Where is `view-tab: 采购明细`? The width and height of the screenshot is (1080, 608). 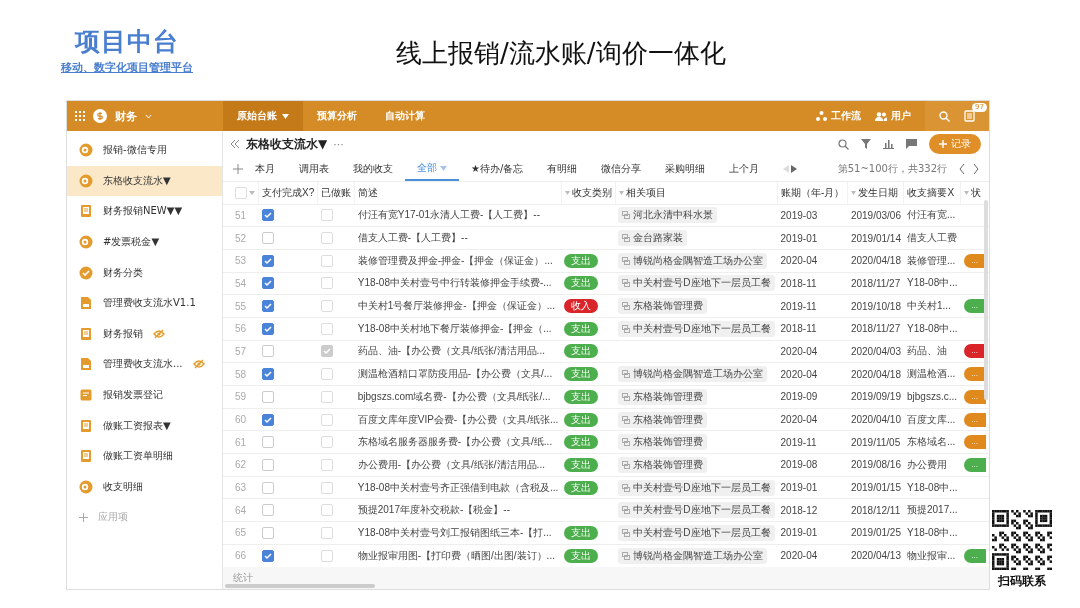 view-tab: 采购明细 is located at coordinates (685, 169).